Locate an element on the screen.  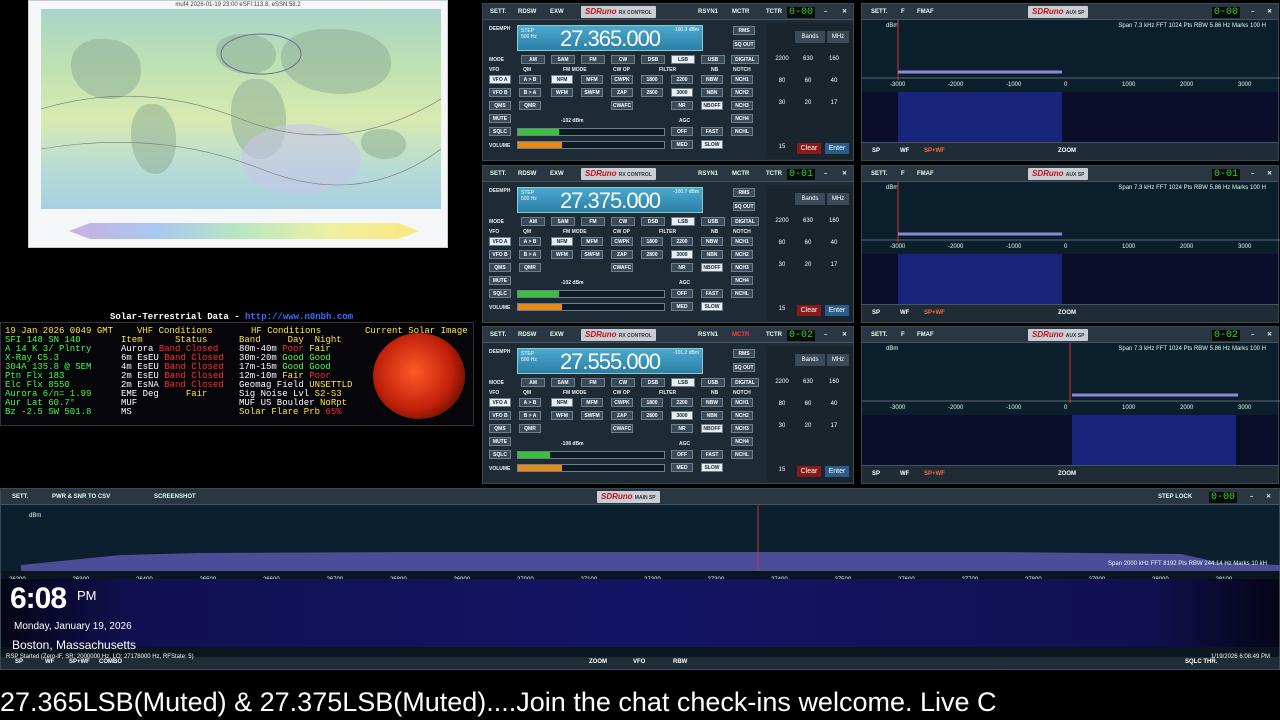
band-key-2200: 2200 is located at coordinates (782, 382).